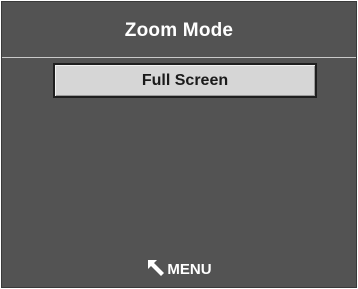  I want to click on option-full-screen: Full Screen, so click(185, 80).